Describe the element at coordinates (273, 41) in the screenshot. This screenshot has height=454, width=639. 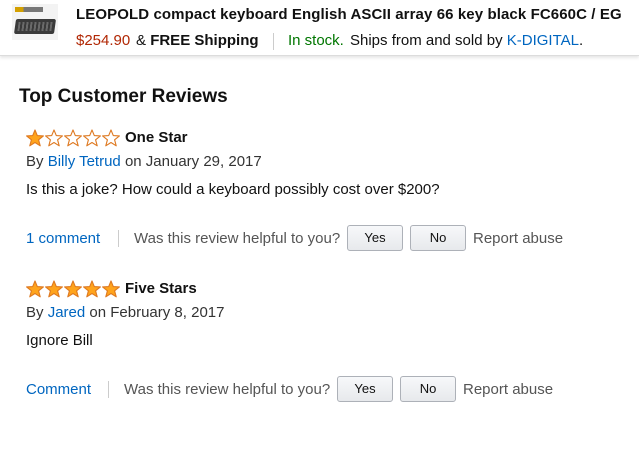
I see `header-divider` at that location.